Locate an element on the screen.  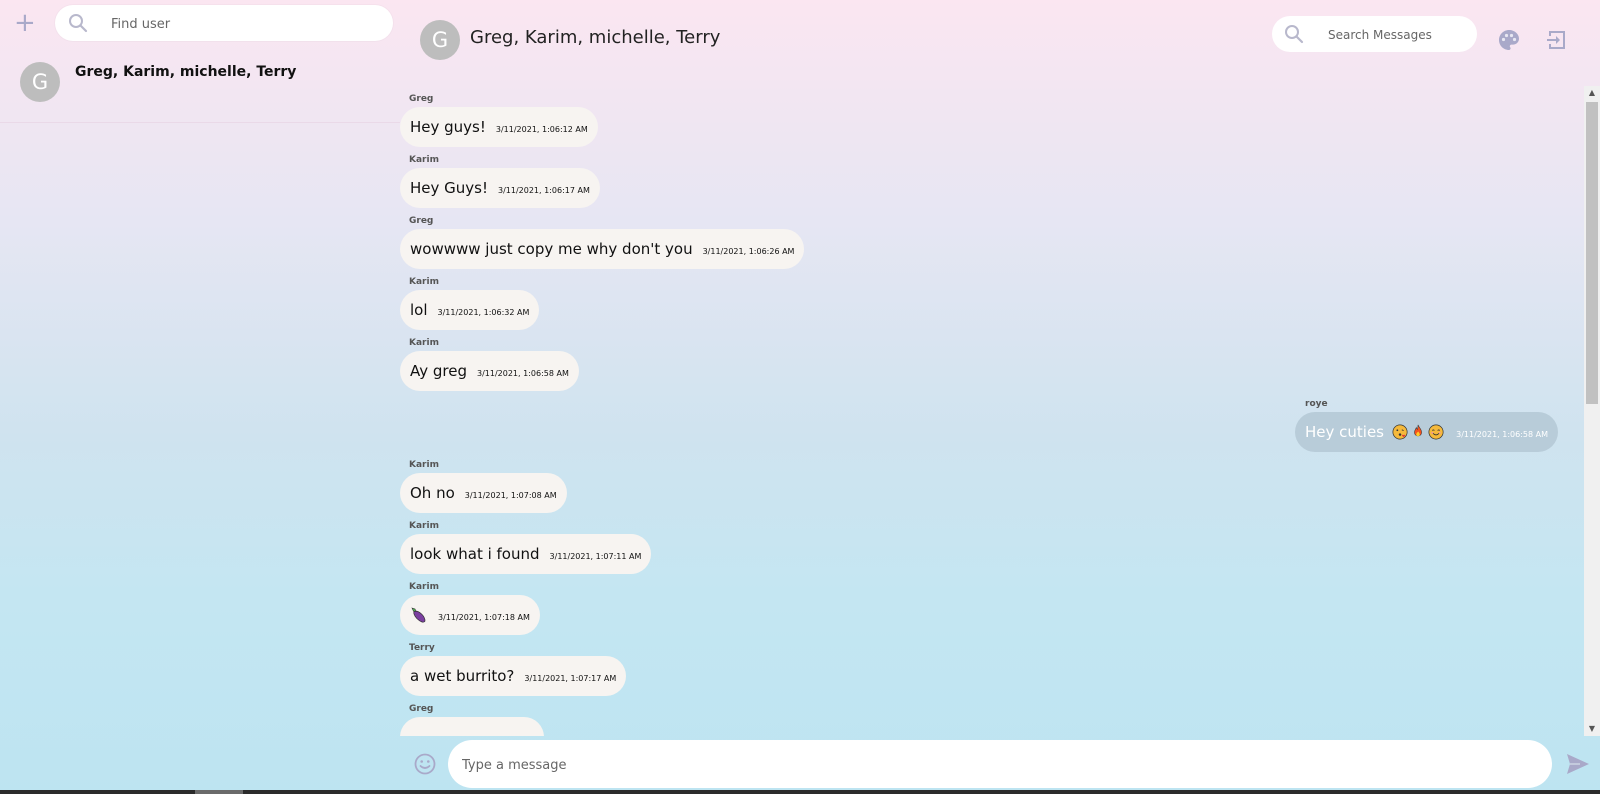
message-scrollbar: ▲ ▼ is located at coordinates (1592, 411).